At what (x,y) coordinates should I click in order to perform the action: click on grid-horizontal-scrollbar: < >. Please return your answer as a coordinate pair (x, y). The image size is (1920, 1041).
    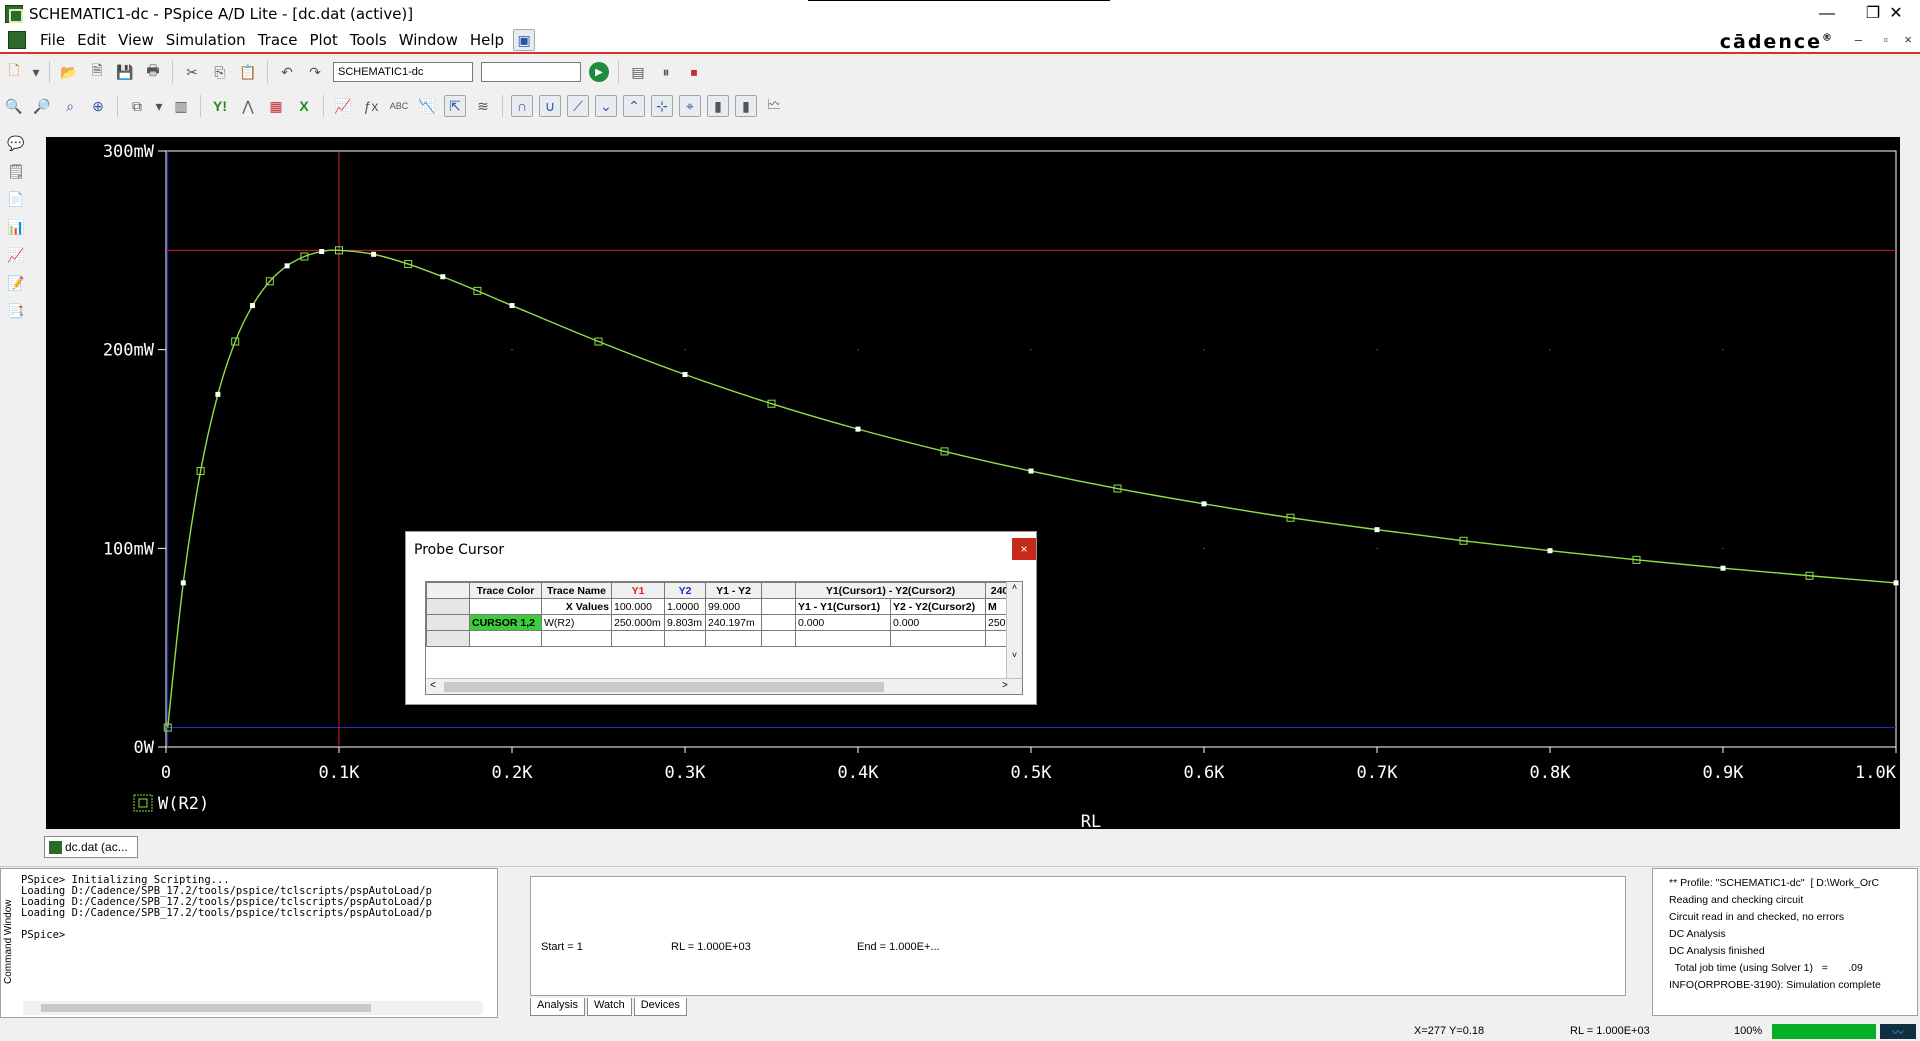
    Looking at the image, I should click on (724, 686).